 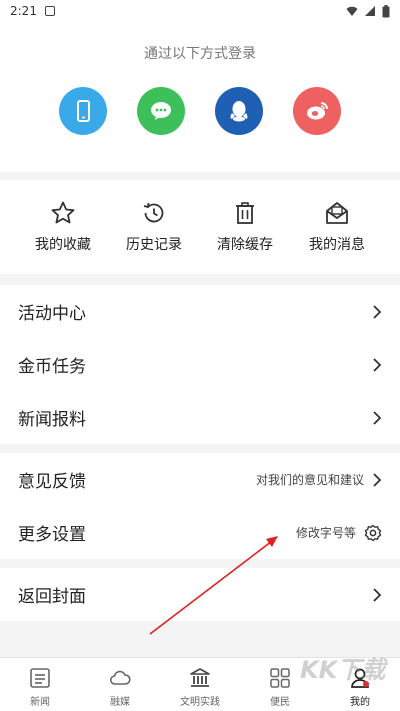 I want to click on favorites-button: 我的收藏, so click(x=63, y=227).